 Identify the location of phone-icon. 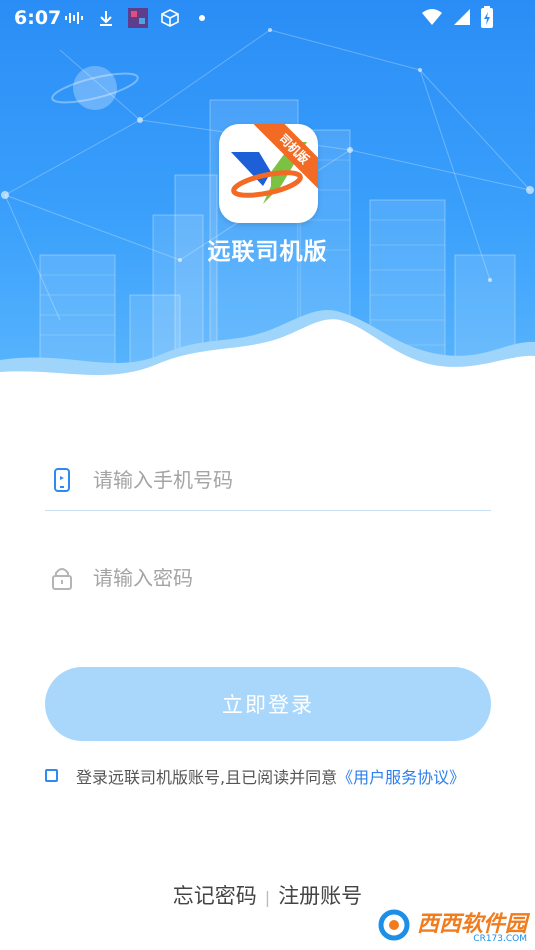
(62, 480).